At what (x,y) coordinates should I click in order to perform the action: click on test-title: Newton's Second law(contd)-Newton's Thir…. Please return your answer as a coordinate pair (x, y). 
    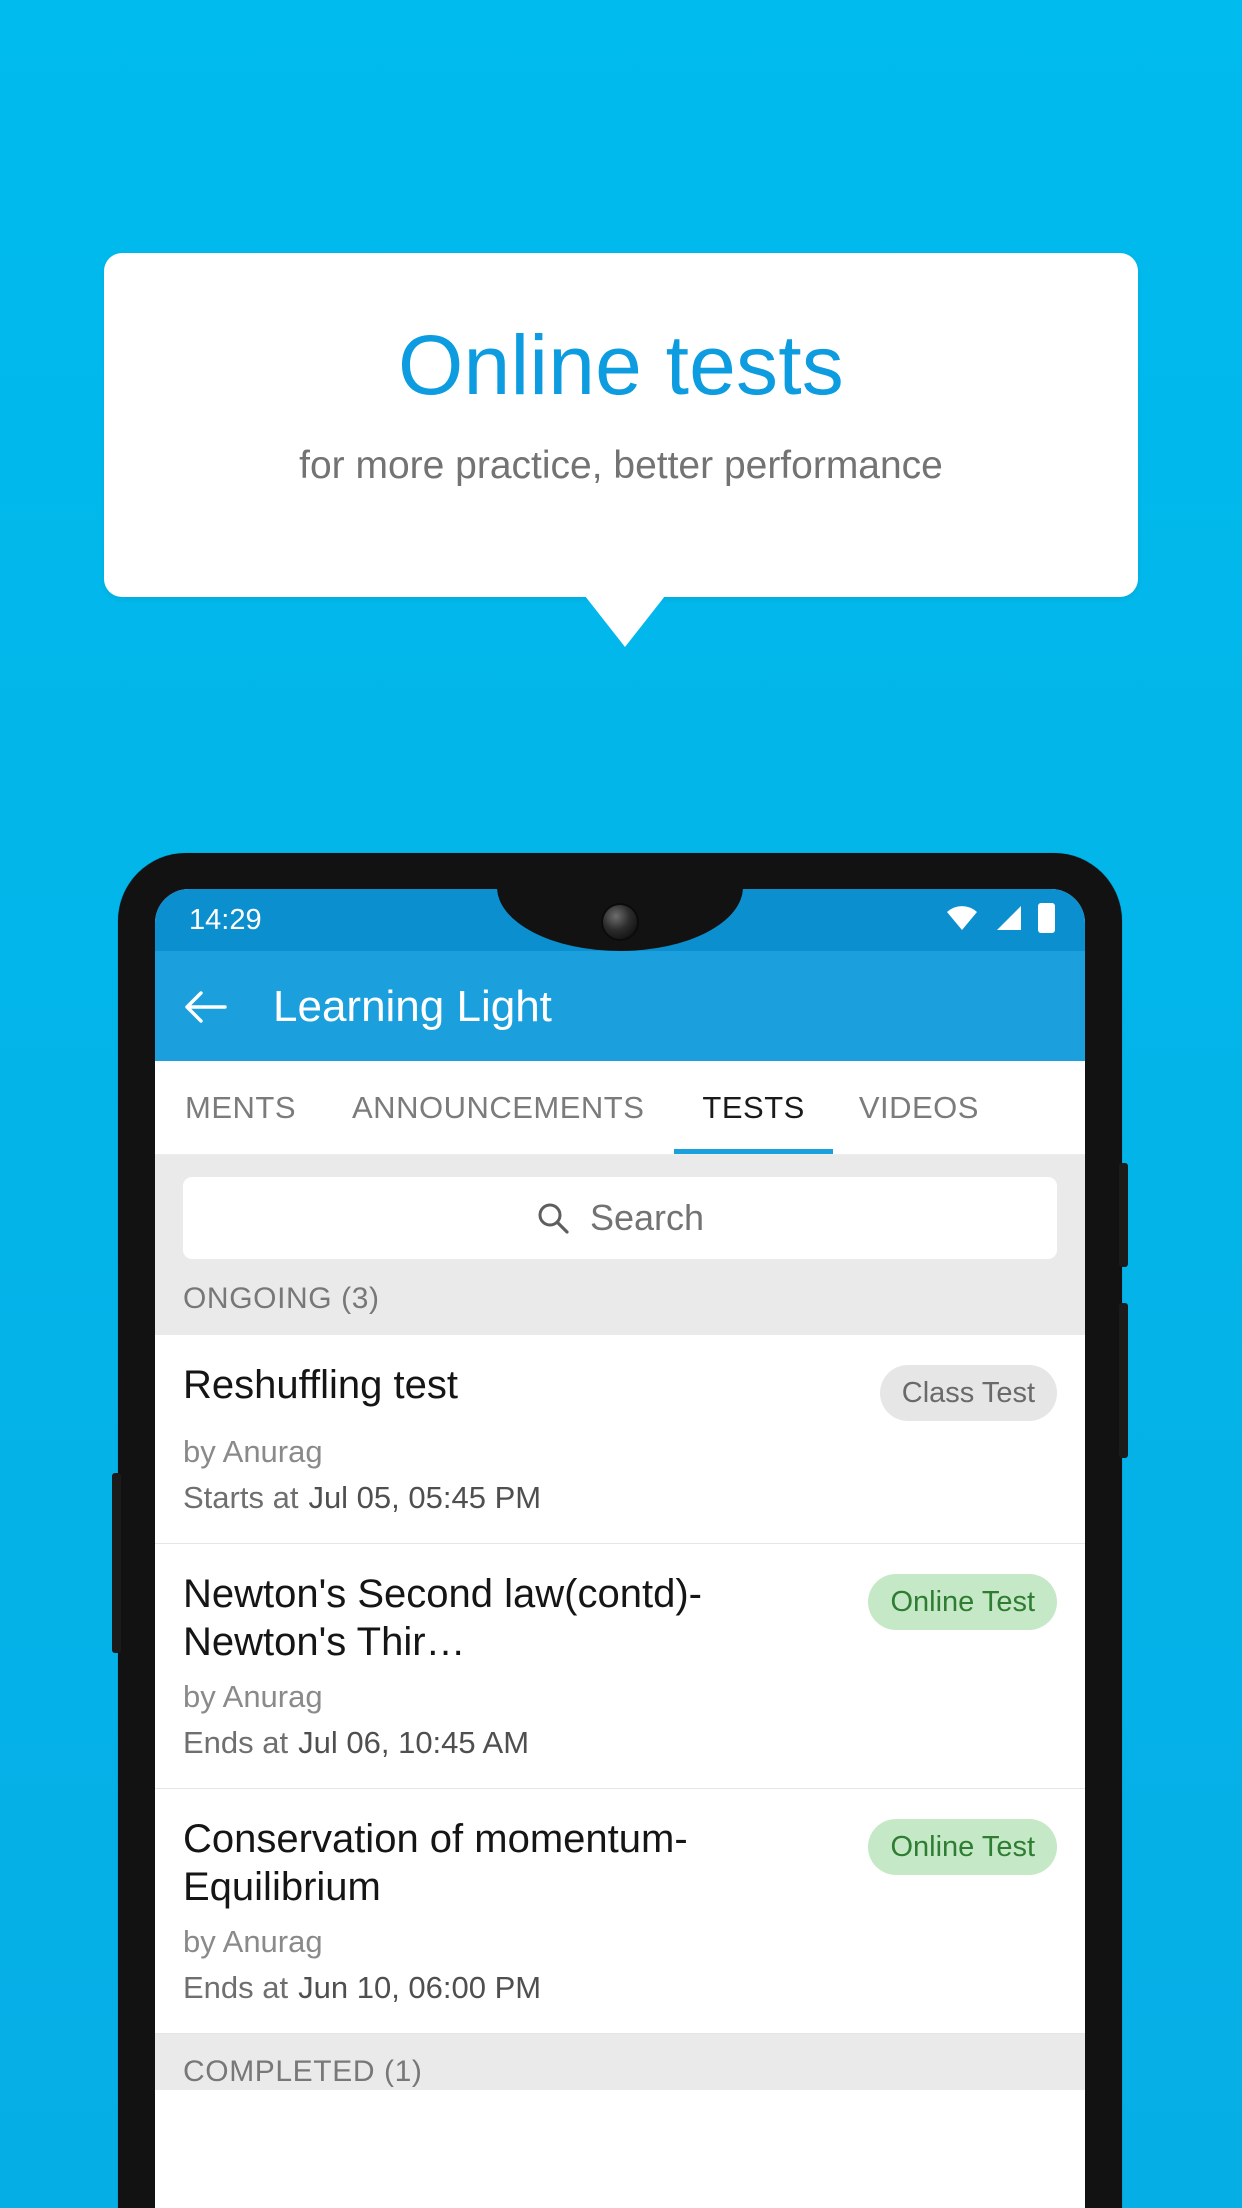
    Looking at the image, I should click on (442, 1618).